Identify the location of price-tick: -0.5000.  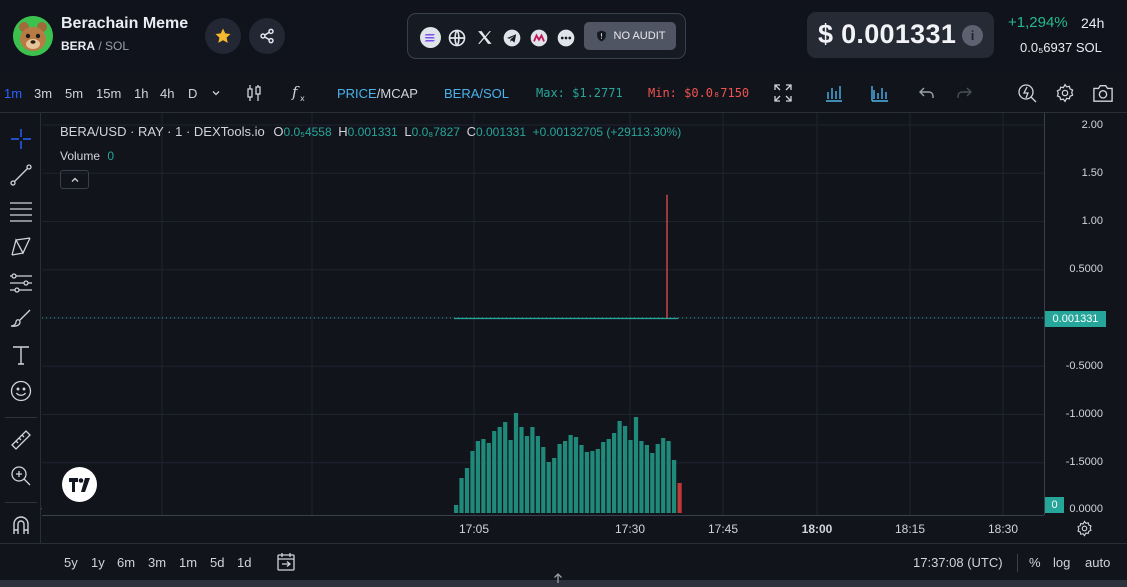
(1084, 366).